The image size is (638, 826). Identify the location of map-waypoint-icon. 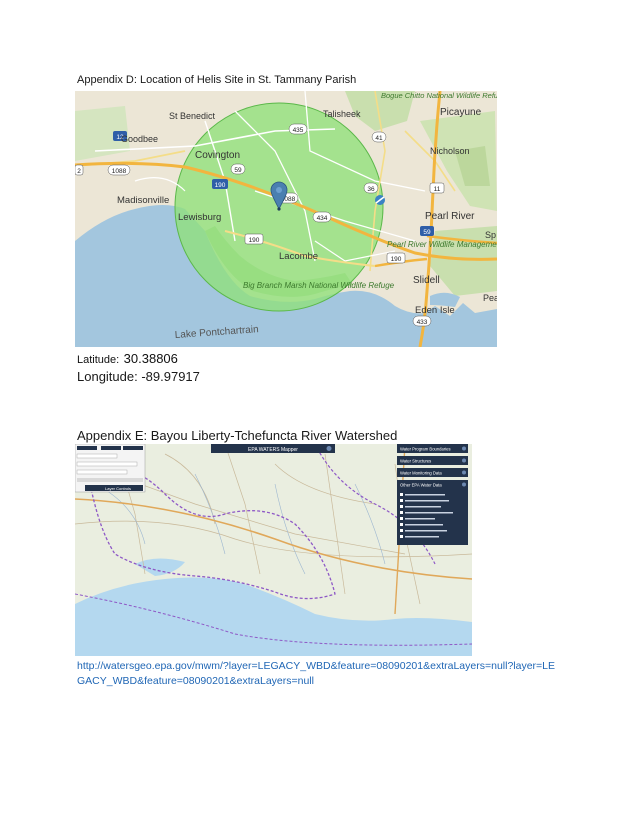
(380, 200).